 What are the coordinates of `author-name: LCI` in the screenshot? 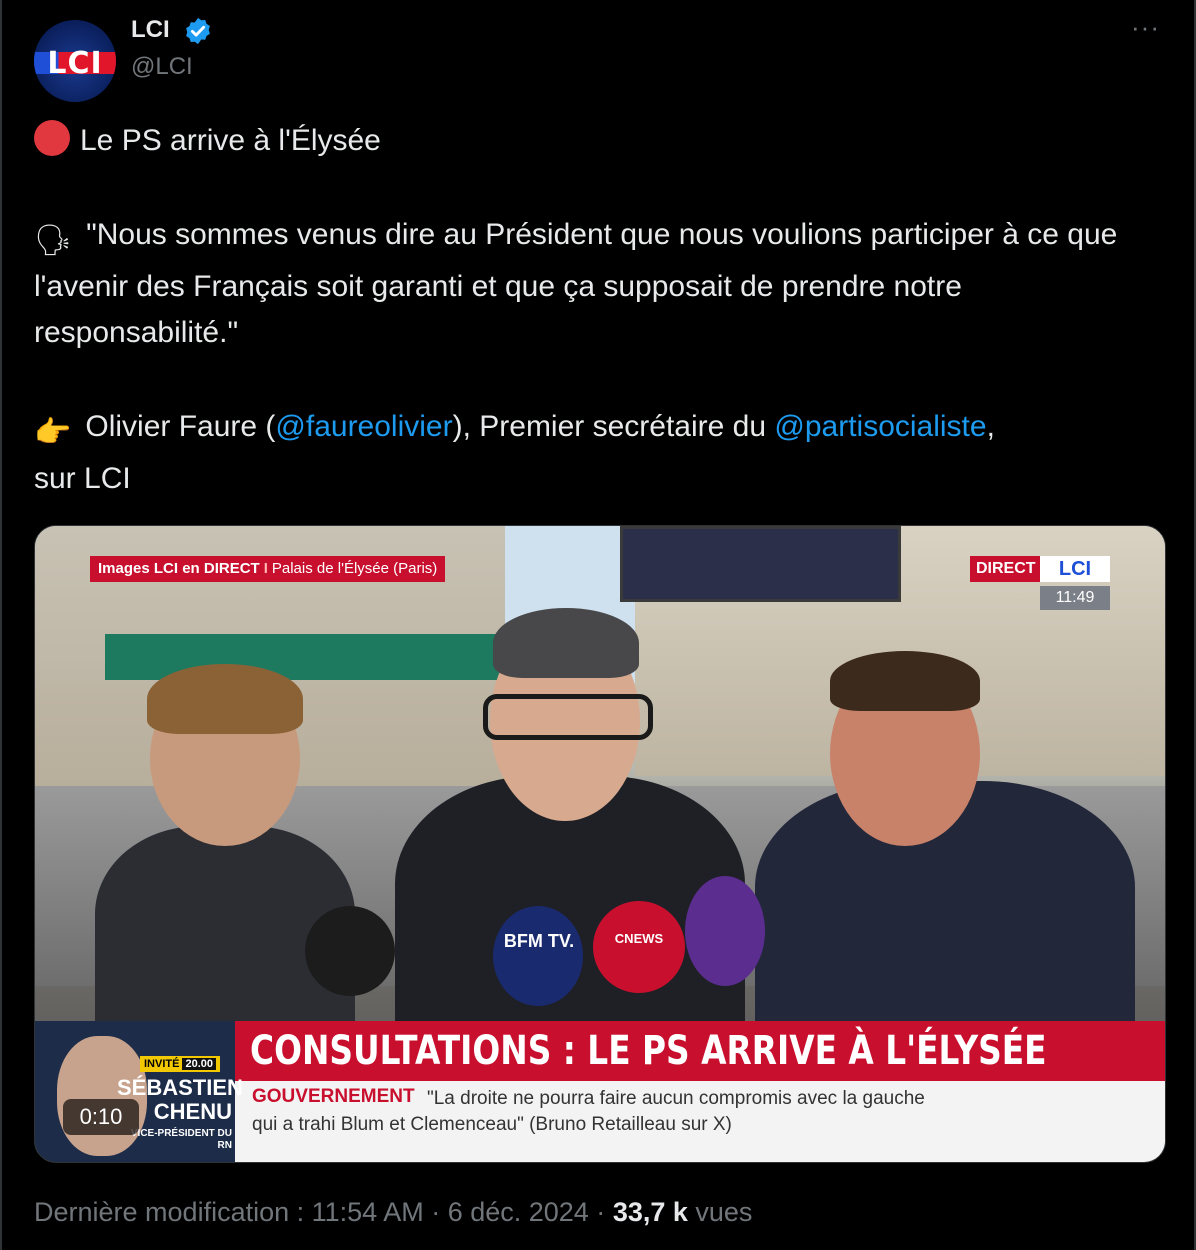 It's located at (150, 30).